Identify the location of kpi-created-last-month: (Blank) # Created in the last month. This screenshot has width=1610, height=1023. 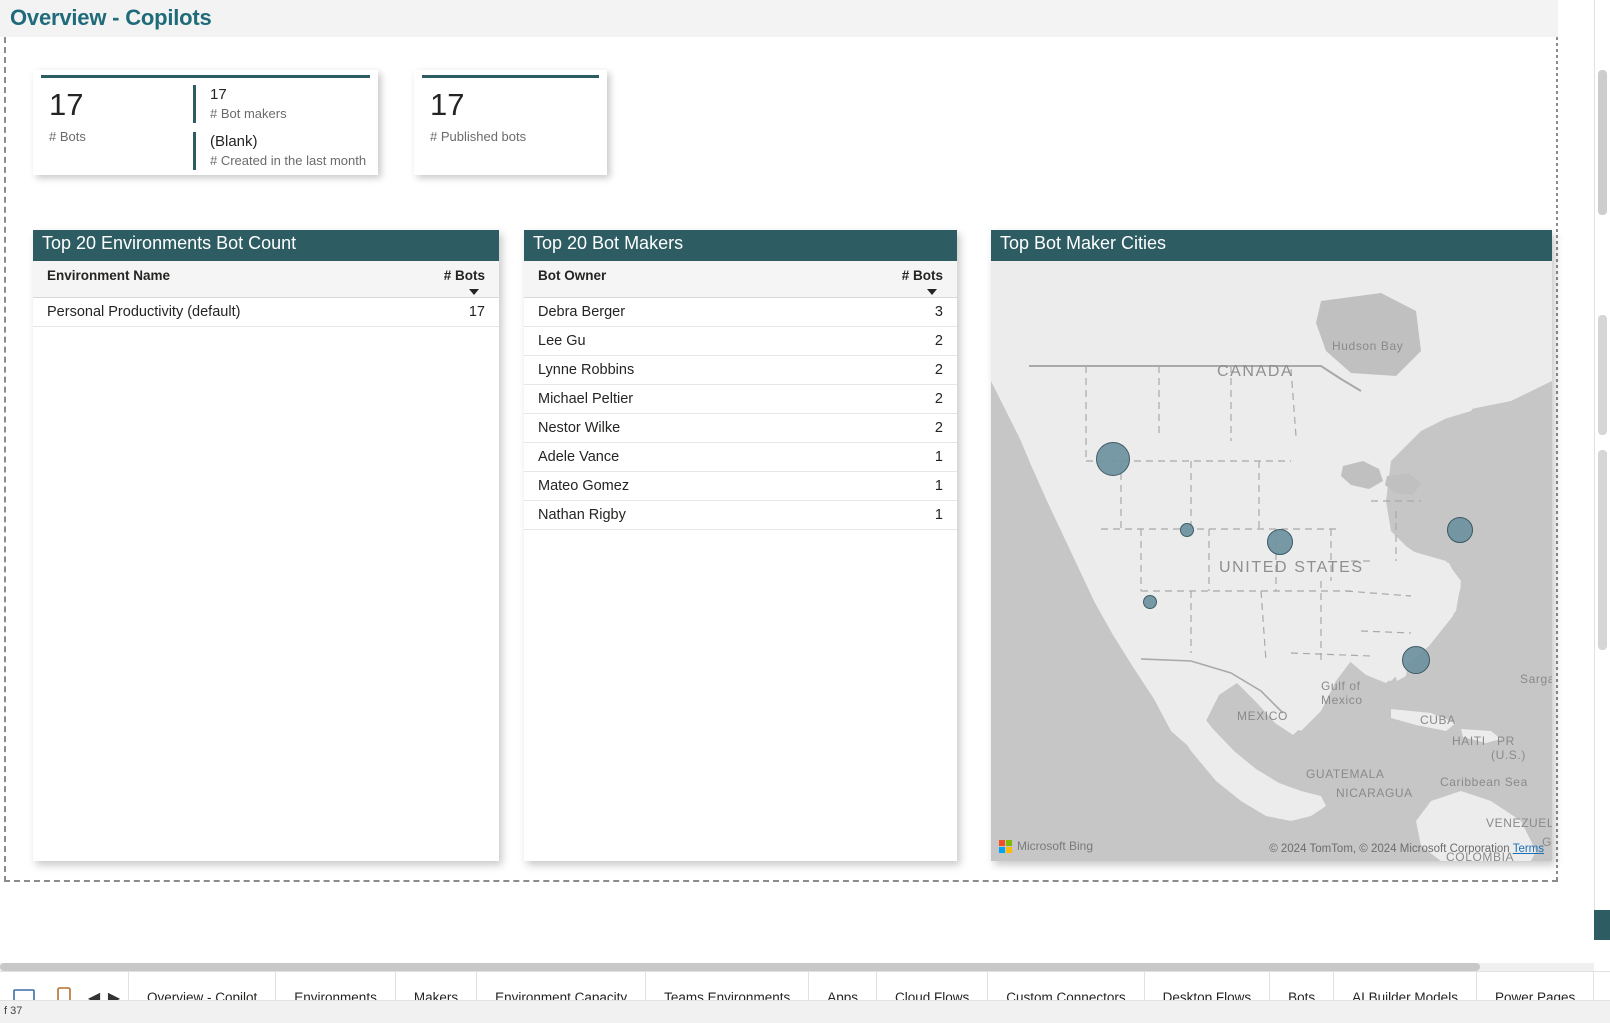
(279, 151).